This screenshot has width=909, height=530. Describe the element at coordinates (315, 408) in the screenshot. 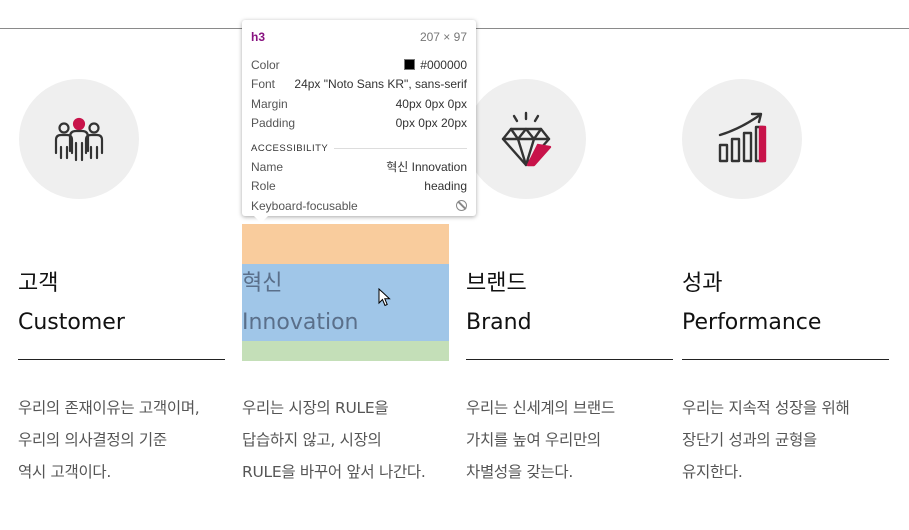

I see `description-line: 우리는 시장의 RULE을` at that location.